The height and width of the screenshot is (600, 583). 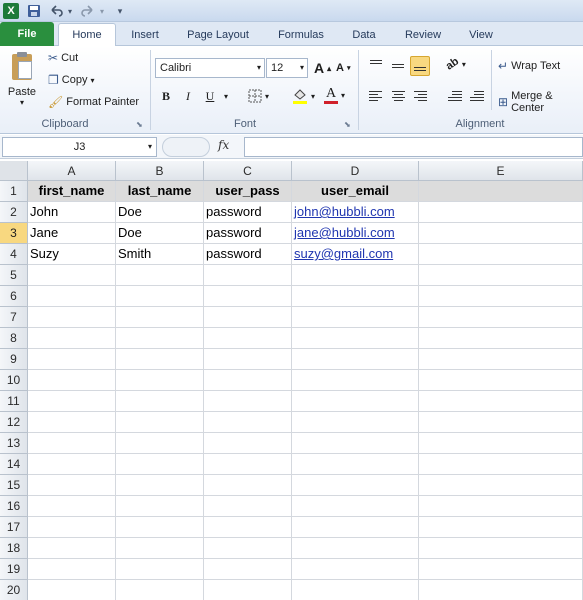 I want to click on name-box: J3 ▾, so click(x=79, y=147).